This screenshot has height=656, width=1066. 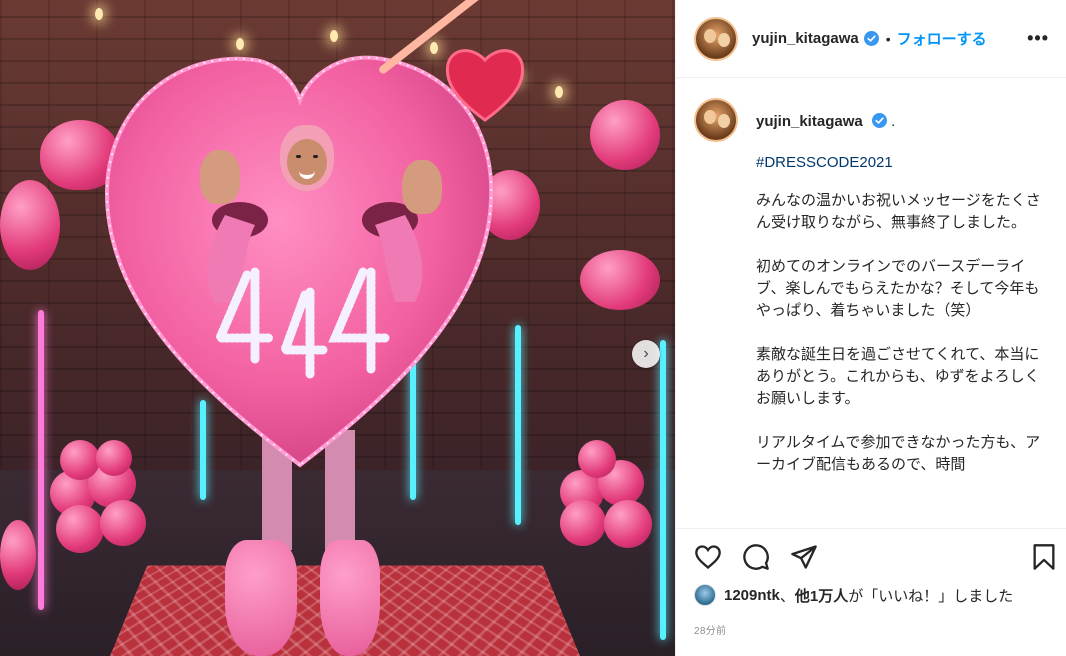 I want to click on profile-avatar, so click(x=716, y=38).